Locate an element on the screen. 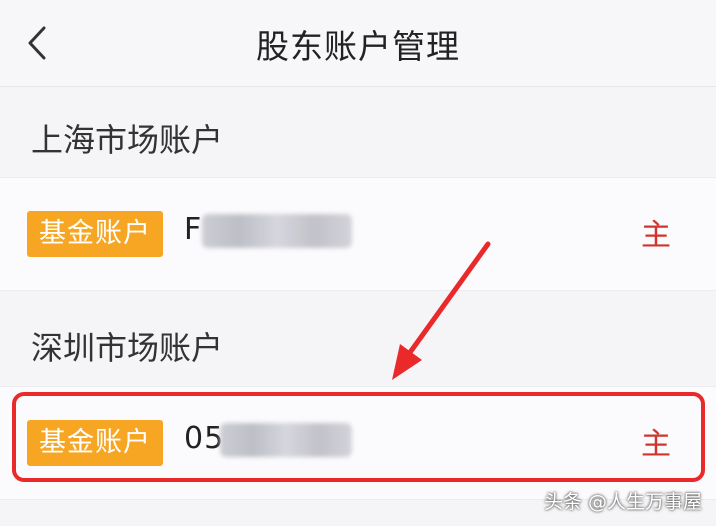 This screenshot has width=716, height=526. section-title: 上海市场账户 is located at coordinates (127, 140).